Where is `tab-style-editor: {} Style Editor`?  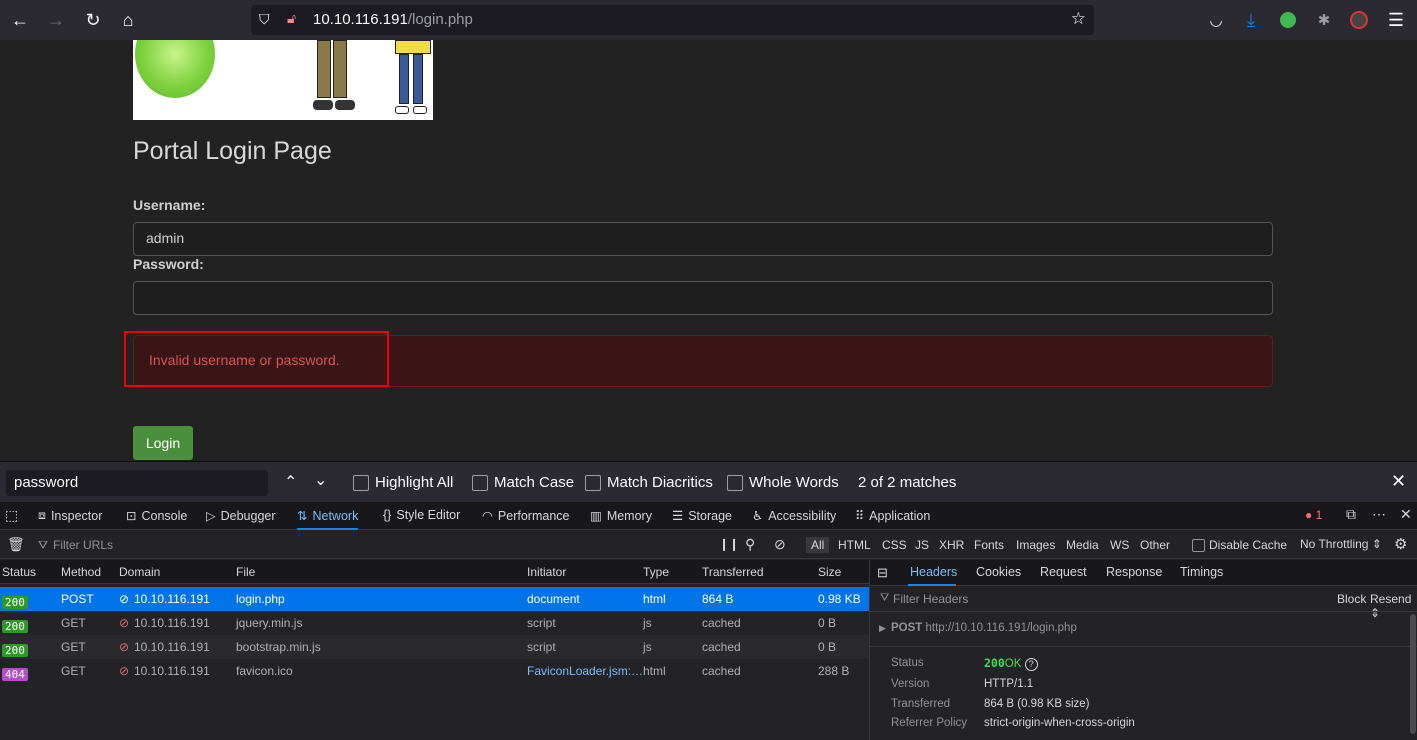 tab-style-editor: {} Style Editor is located at coordinates (421, 515).